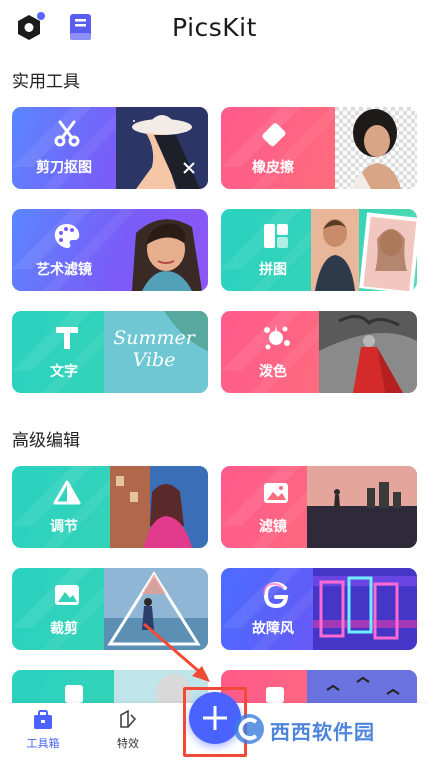  I want to click on tool-card-glitch: 故障风, so click(319, 609).